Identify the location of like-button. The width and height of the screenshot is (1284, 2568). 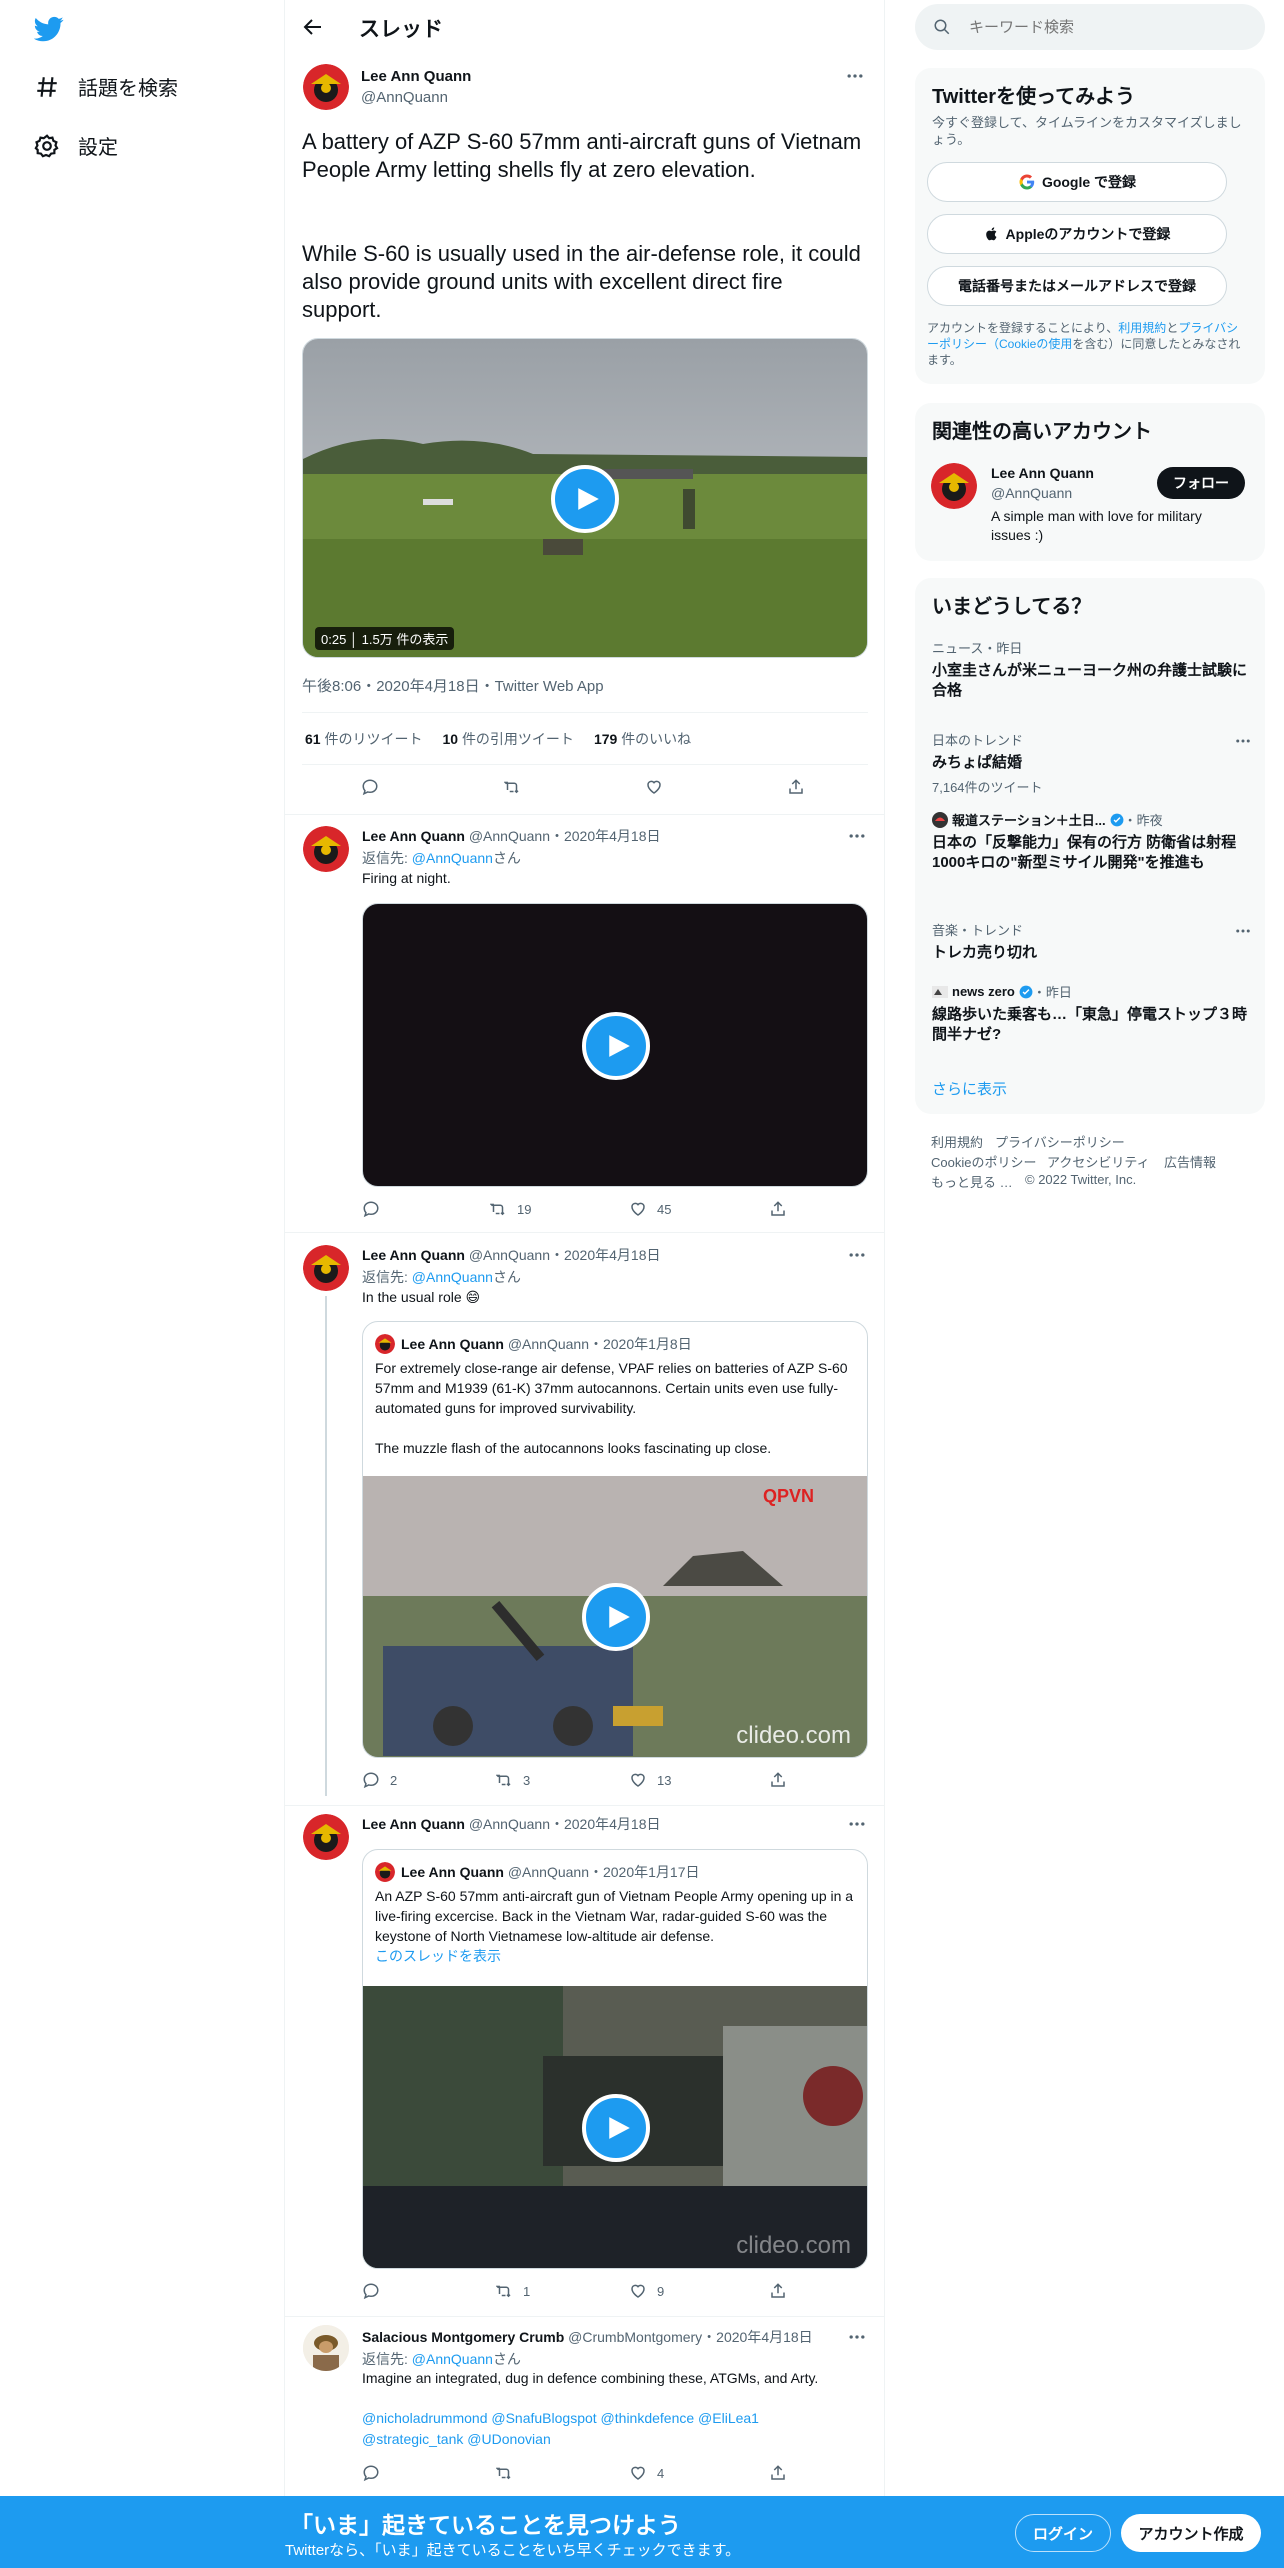
(659, 787).